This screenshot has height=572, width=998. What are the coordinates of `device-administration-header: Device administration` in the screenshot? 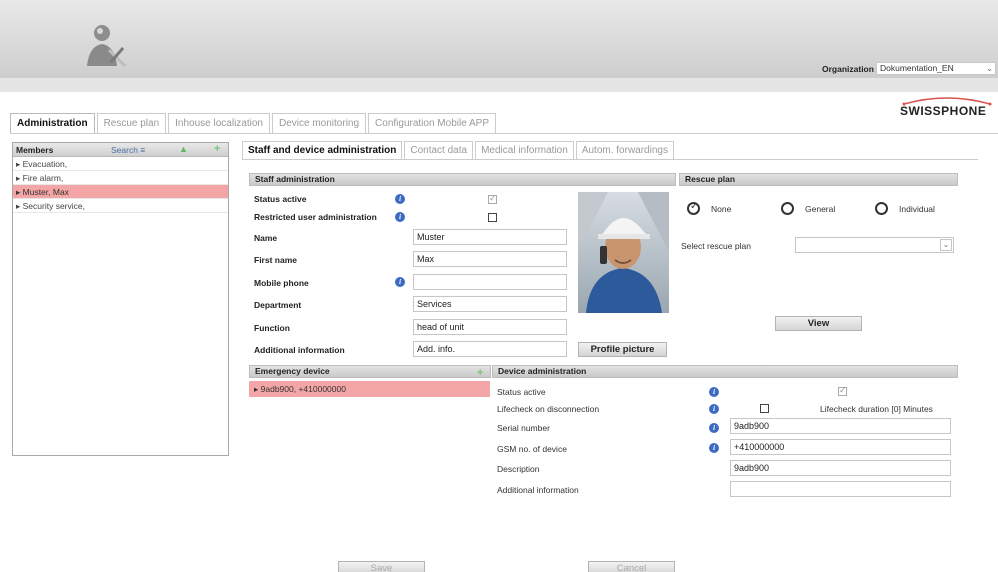 It's located at (725, 371).